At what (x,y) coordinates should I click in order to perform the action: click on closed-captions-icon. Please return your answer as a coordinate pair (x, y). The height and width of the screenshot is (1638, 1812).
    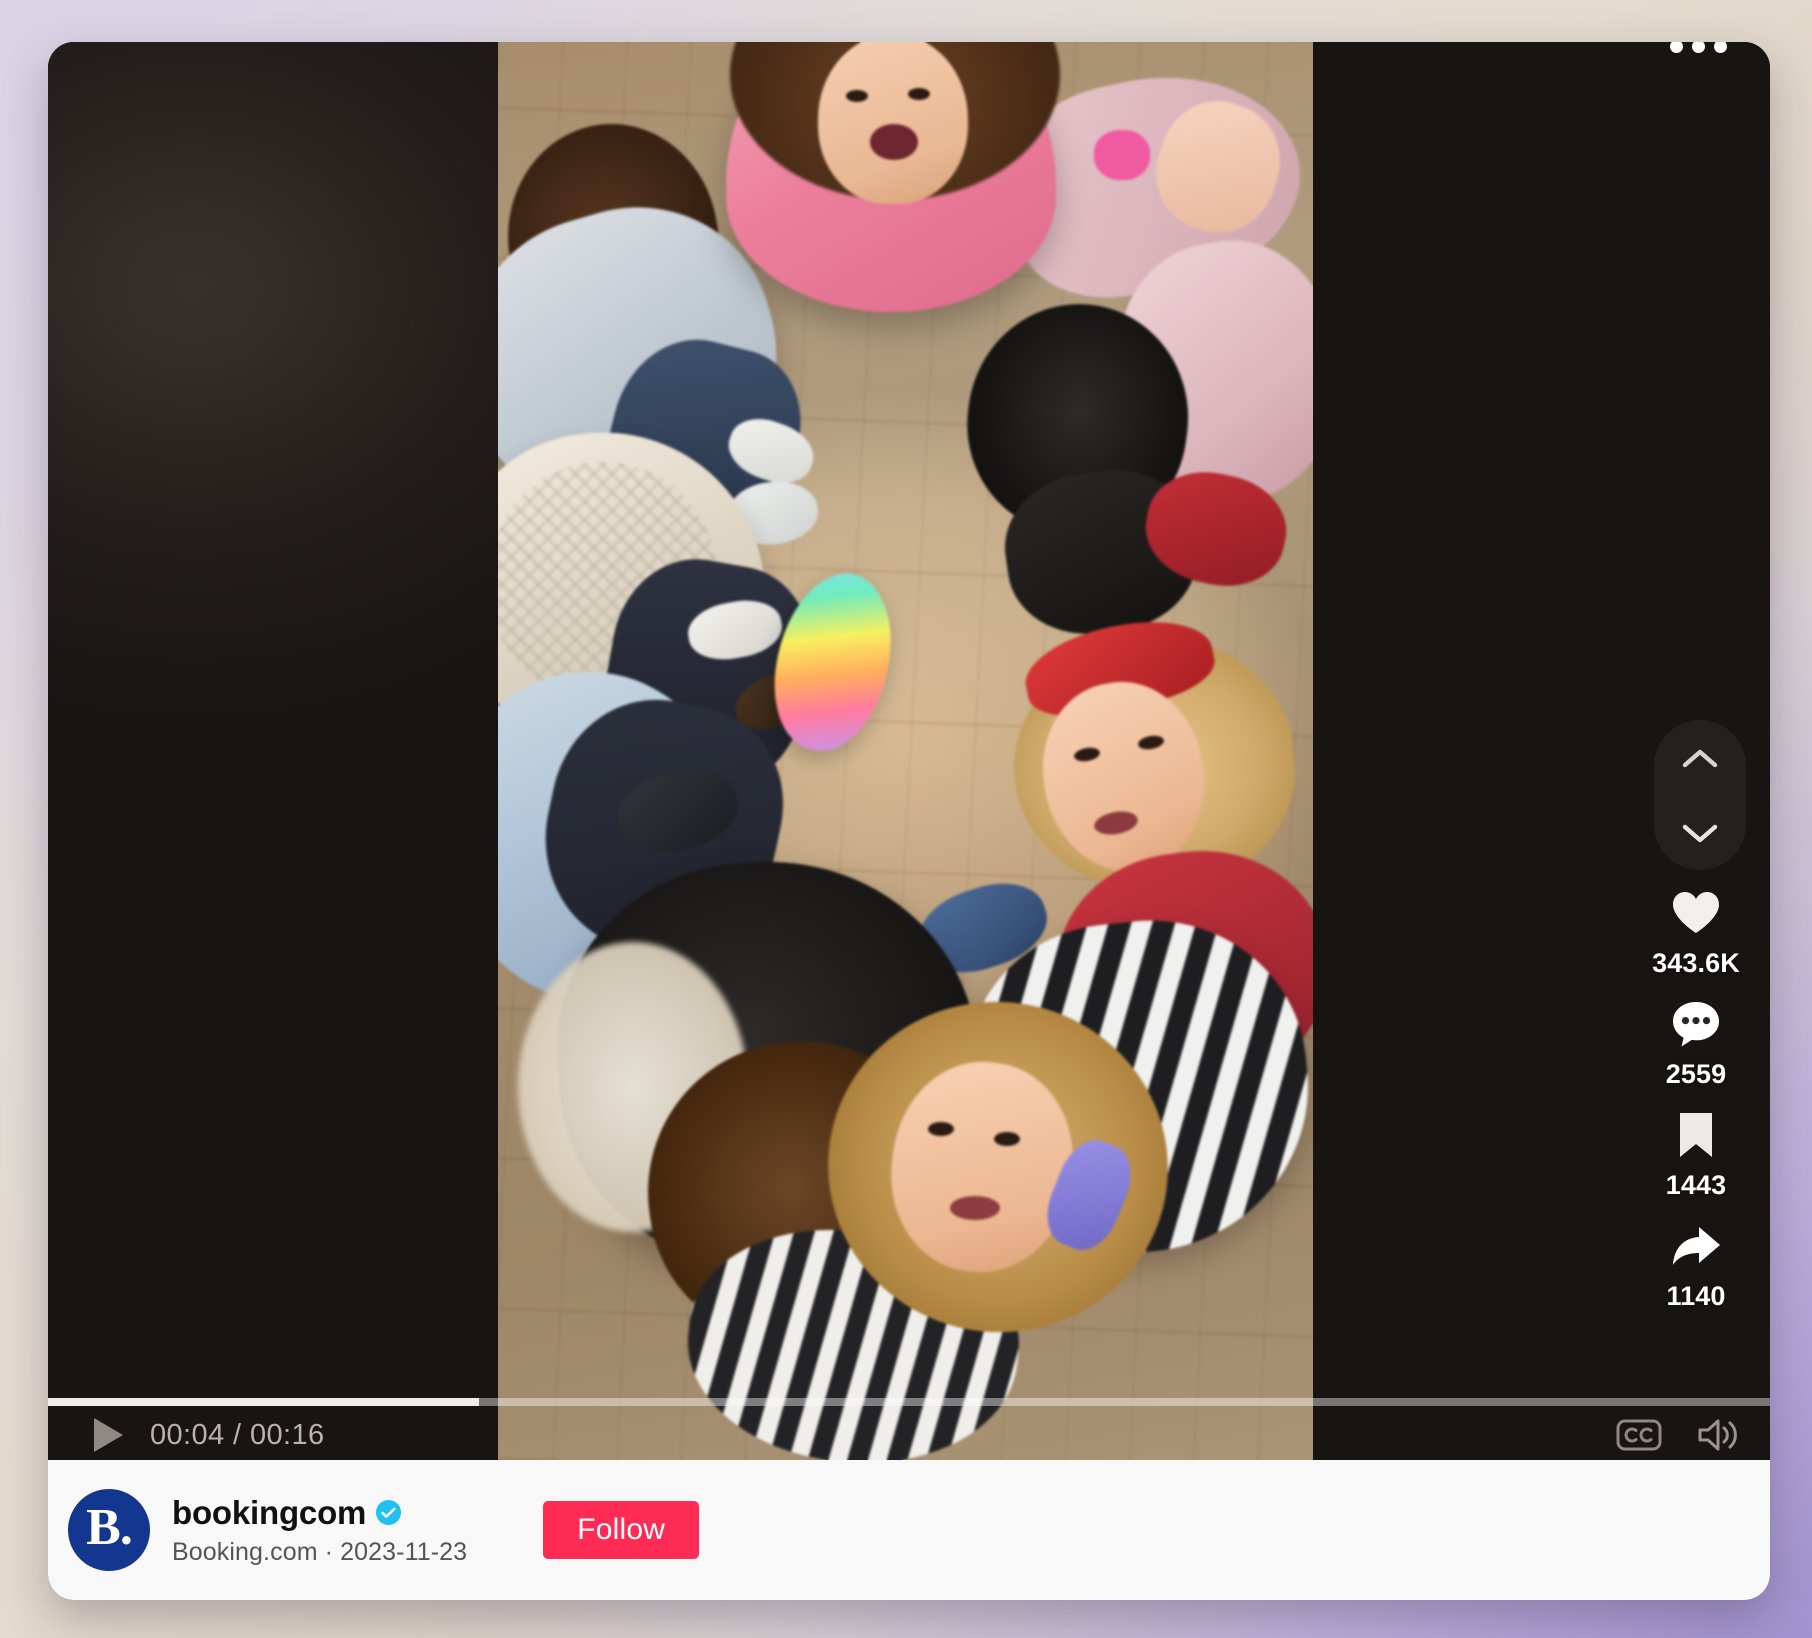
    Looking at the image, I should click on (1639, 1435).